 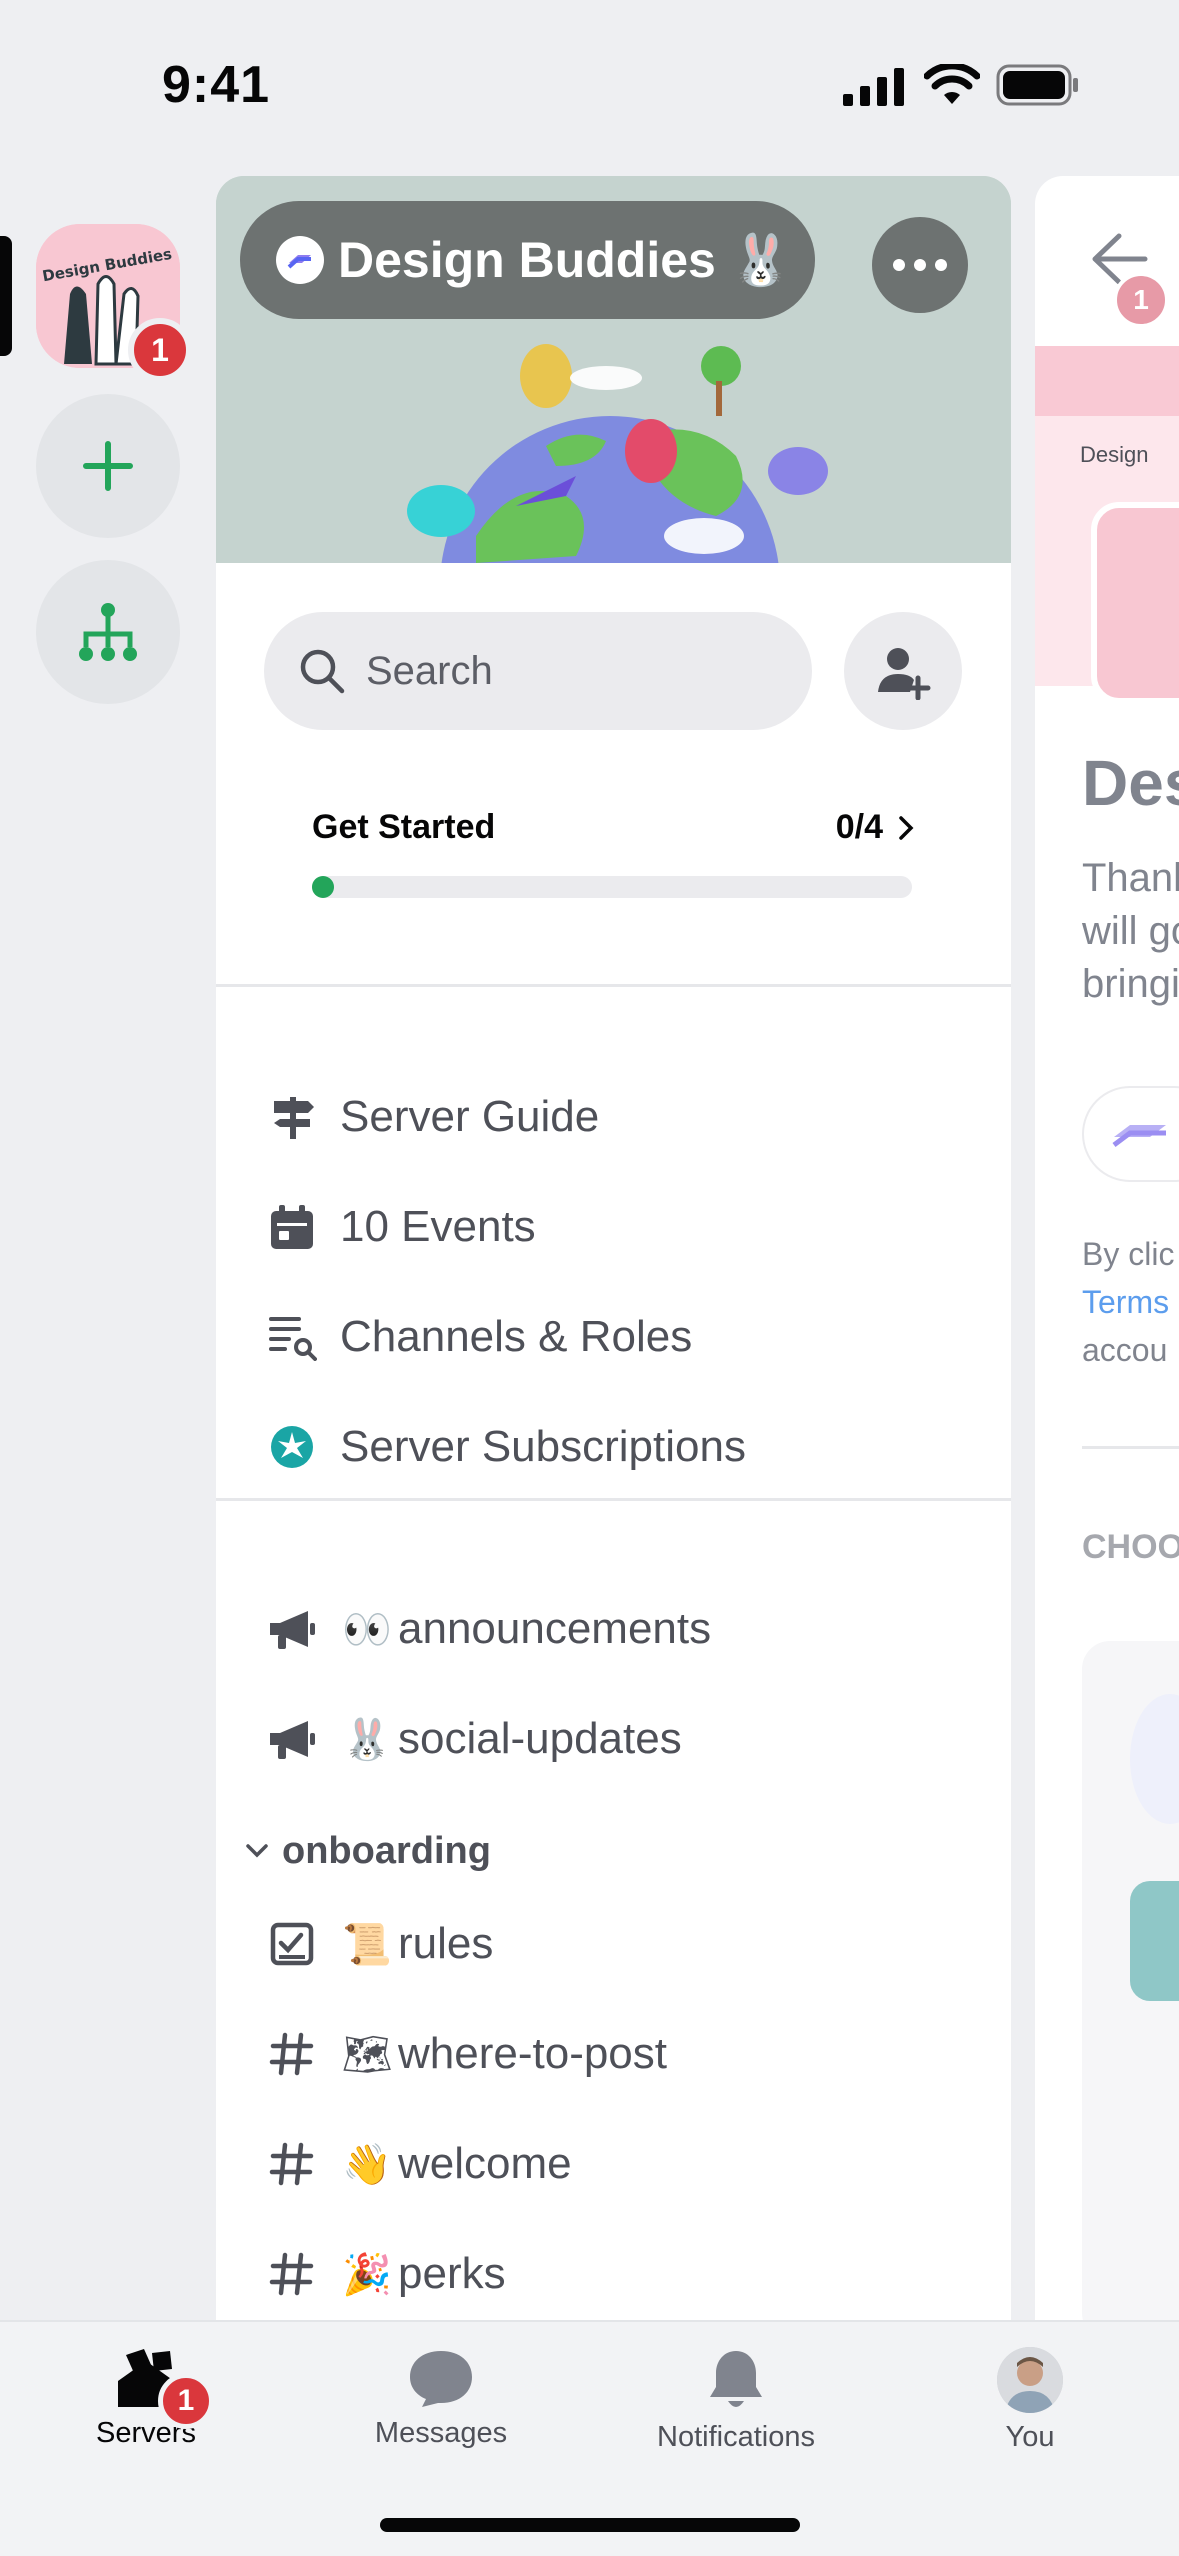 I want to click on peek-title: Des, so click(x=1130, y=783).